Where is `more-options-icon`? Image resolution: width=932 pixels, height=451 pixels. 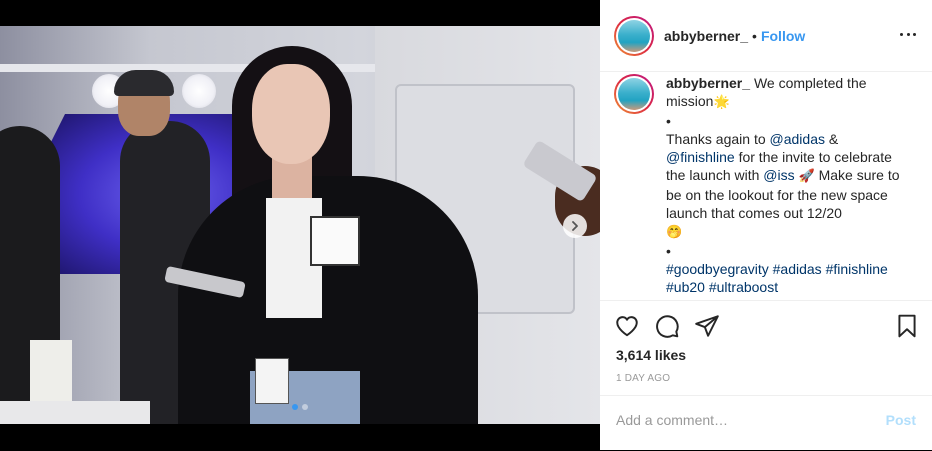
more-options-icon is located at coordinates (908, 34).